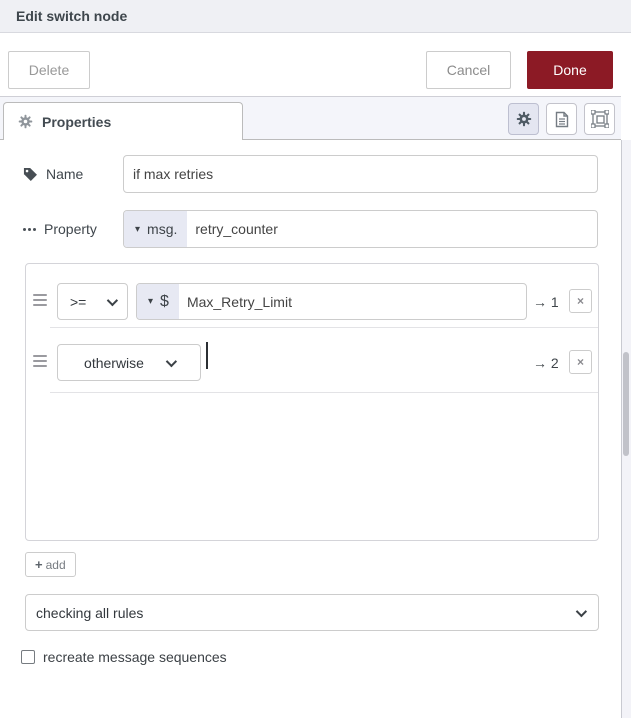 The image size is (631, 718). Describe the element at coordinates (162, 229) in the screenshot. I see `property-type-label: msg.` at that location.